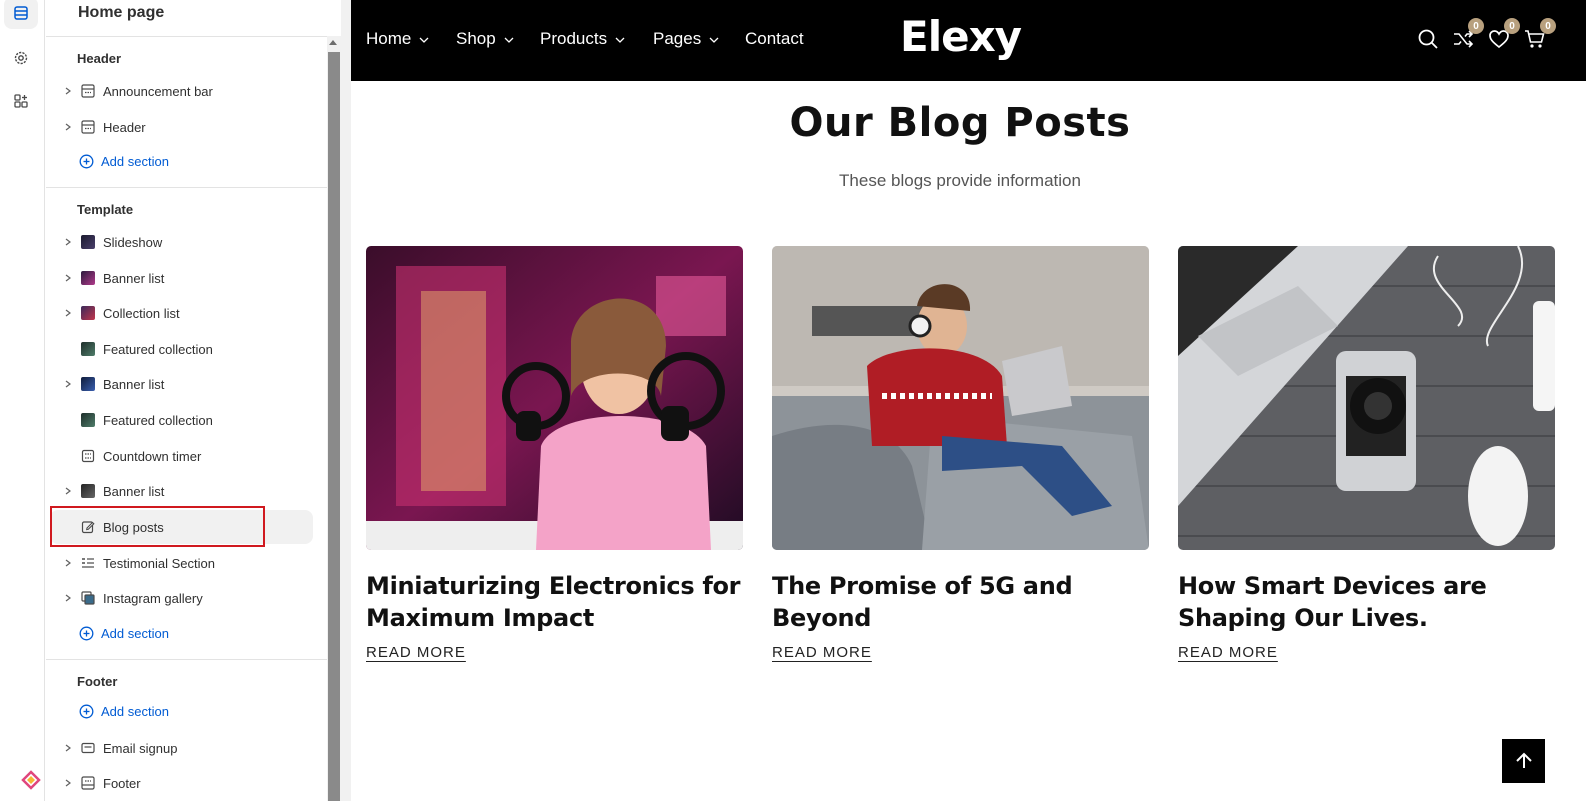 The image size is (1586, 801). Describe the element at coordinates (181, 748) in the screenshot. I see `section-email-signup: Email signup` at that location.